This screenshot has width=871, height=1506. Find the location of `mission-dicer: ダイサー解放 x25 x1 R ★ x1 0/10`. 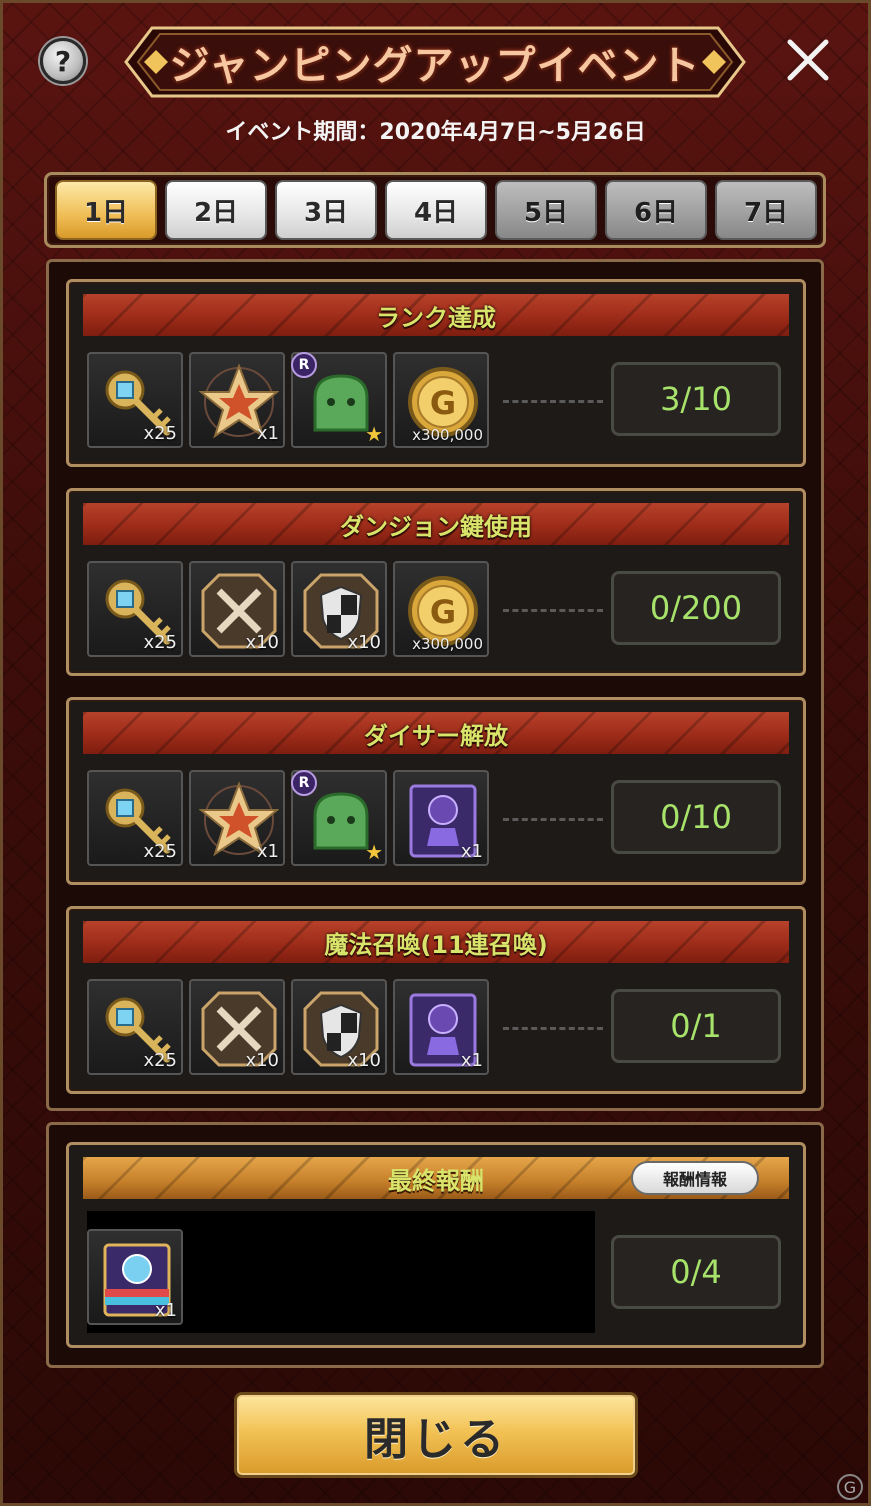

mission-dicer: ダイサー解放 x25 x1 R ★ x1 0/10 is located at coordinates (436, 791).